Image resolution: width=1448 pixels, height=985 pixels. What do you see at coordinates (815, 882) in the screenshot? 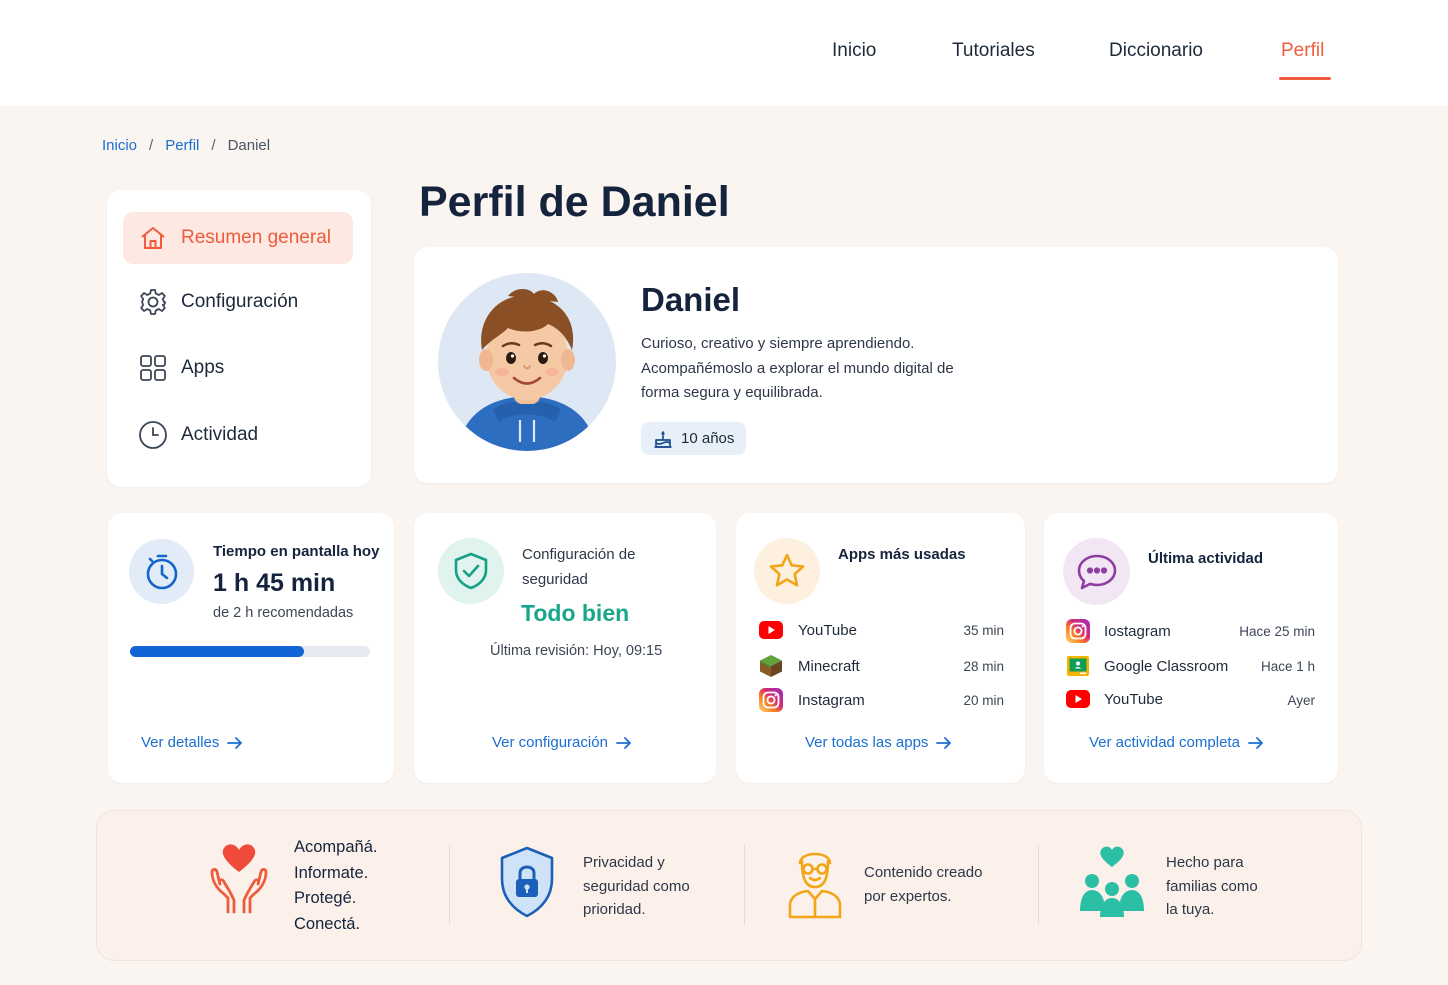
I see `expert-icon` at bounding box center [815, 882].